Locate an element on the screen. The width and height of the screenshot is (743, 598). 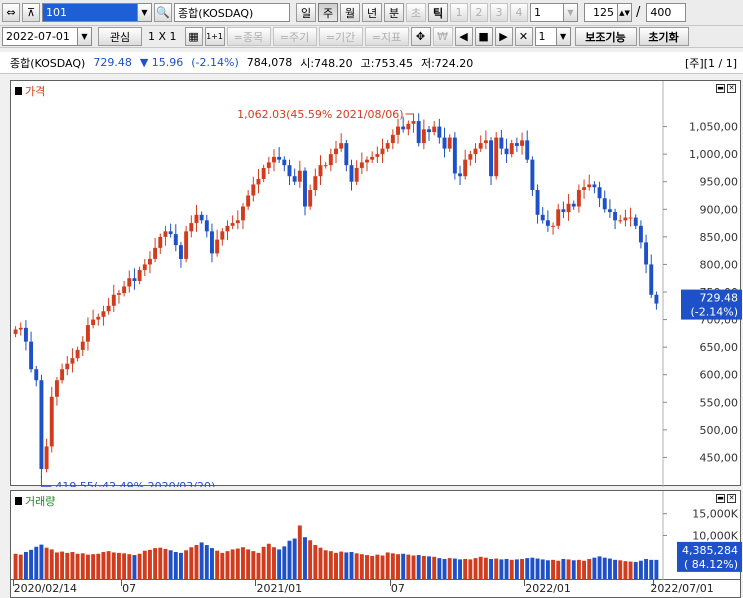
link-icon: ⇔ is located at coordinates (11, 12).